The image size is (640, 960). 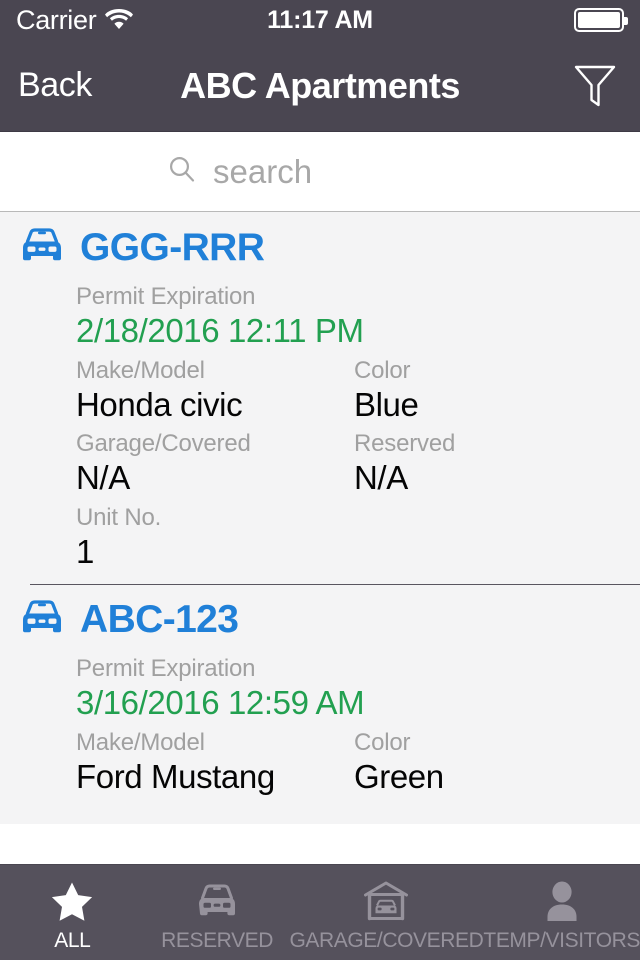 I want to click on page-title: ABC Apartments, so click(x=320, y=85).